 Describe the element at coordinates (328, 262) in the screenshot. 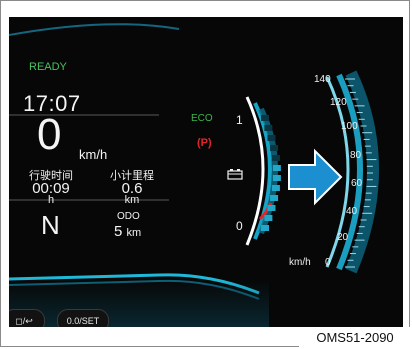

I see `speed-tick-label: 0` at that location.